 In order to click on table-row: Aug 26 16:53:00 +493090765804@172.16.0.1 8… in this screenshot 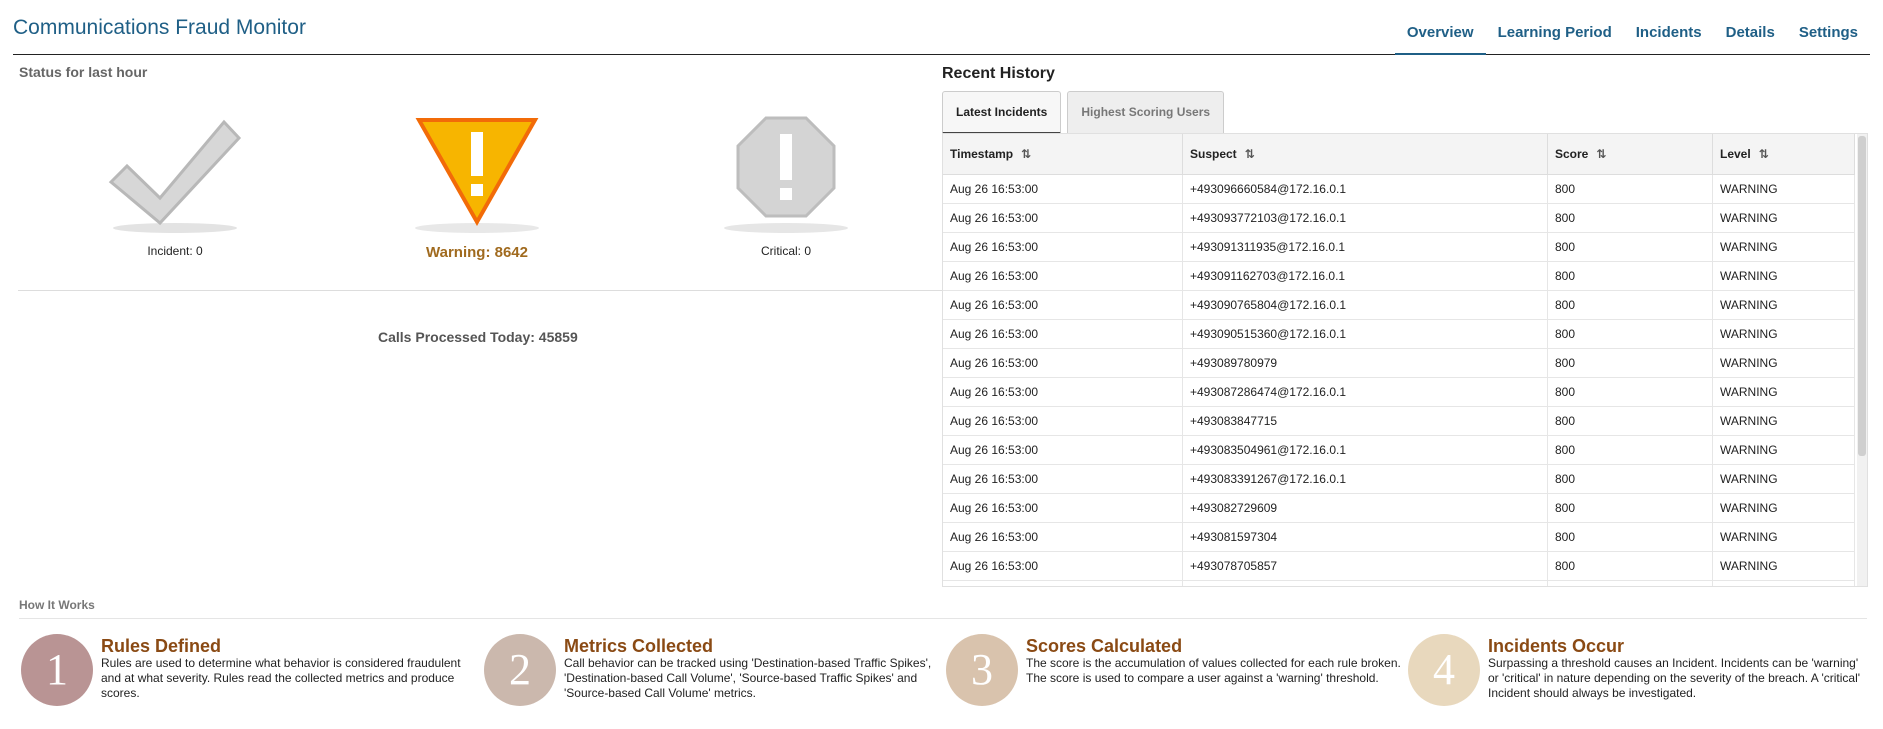, I will do `click(1399, 305)`.